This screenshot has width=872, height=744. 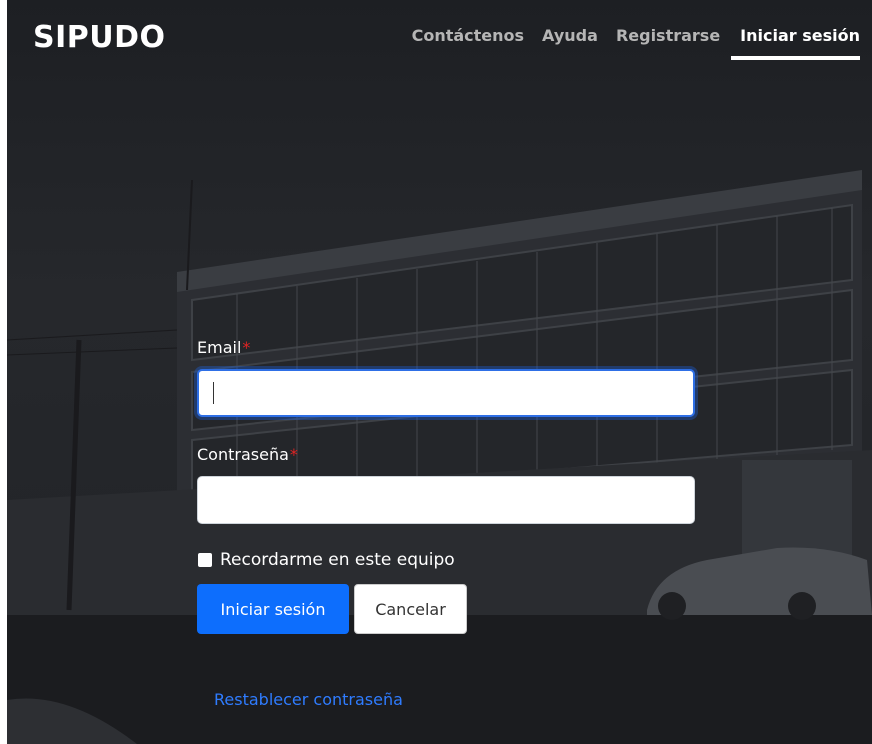 What do you see at coordinates (337, 560) in the screenshot?
I see `remember-label: Recordarme en este equipo` at bounding box center [337, 560].